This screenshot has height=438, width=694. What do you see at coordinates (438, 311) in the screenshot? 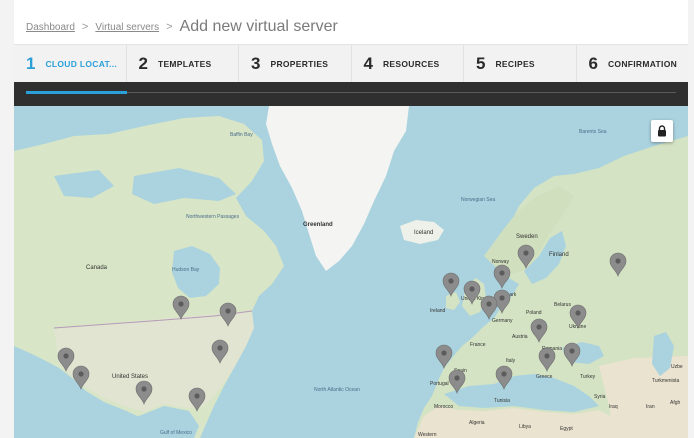
I see `map-label: Ireland` at bounding box center [438, 311].